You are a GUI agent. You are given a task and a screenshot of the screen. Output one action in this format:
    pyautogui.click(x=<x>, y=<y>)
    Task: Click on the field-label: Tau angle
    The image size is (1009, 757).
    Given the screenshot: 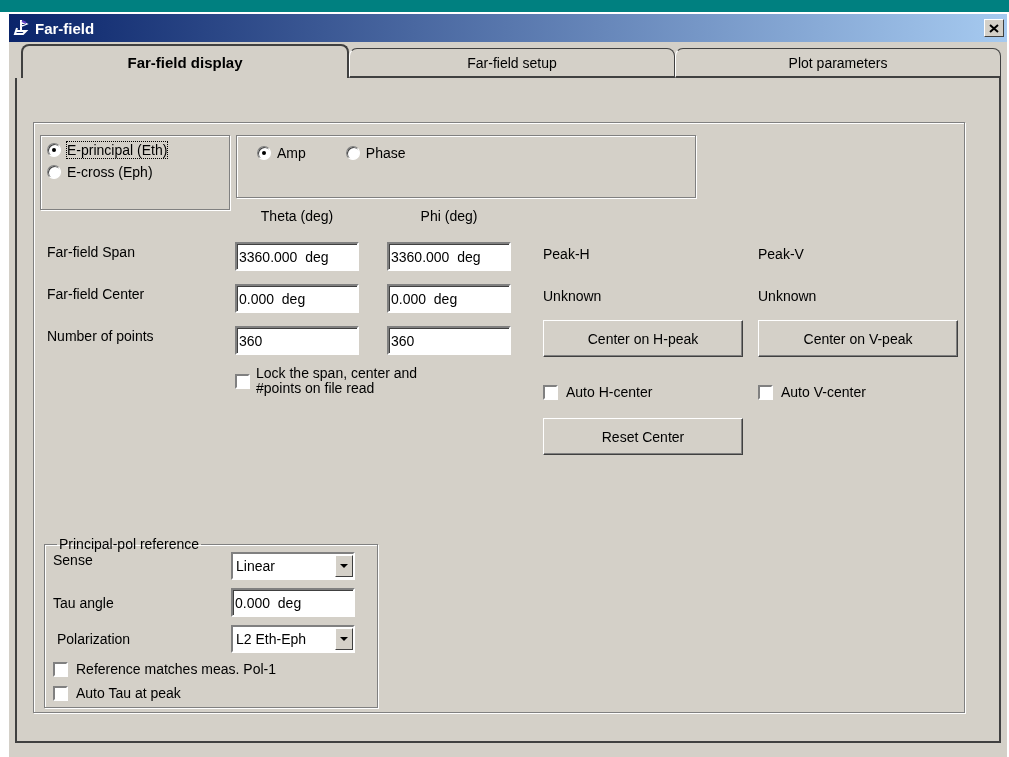 What is the action you would take?
    pyautogui.click(x=84, y=602)
    